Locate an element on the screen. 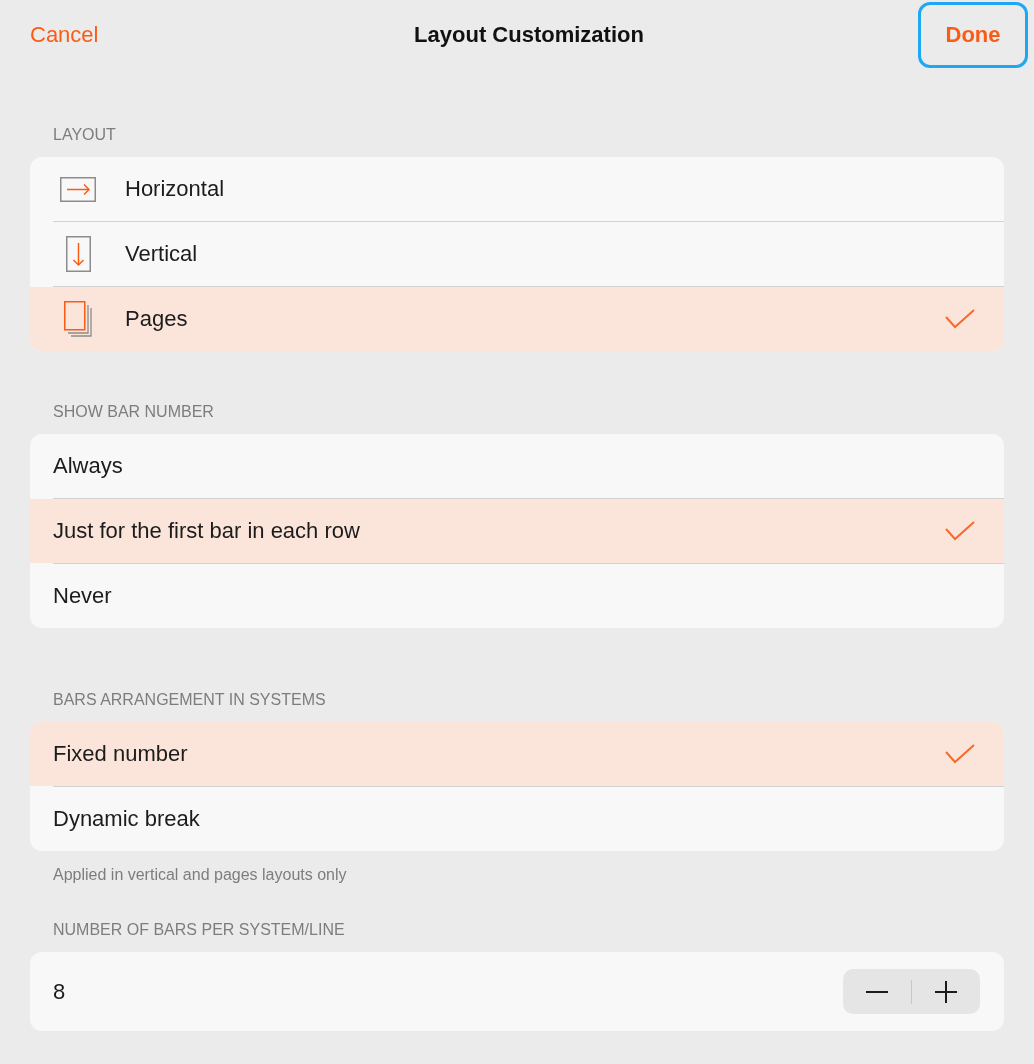 This screenshot has height=1064, width=1034. option-row: Never is located at coordinates (517, 596).